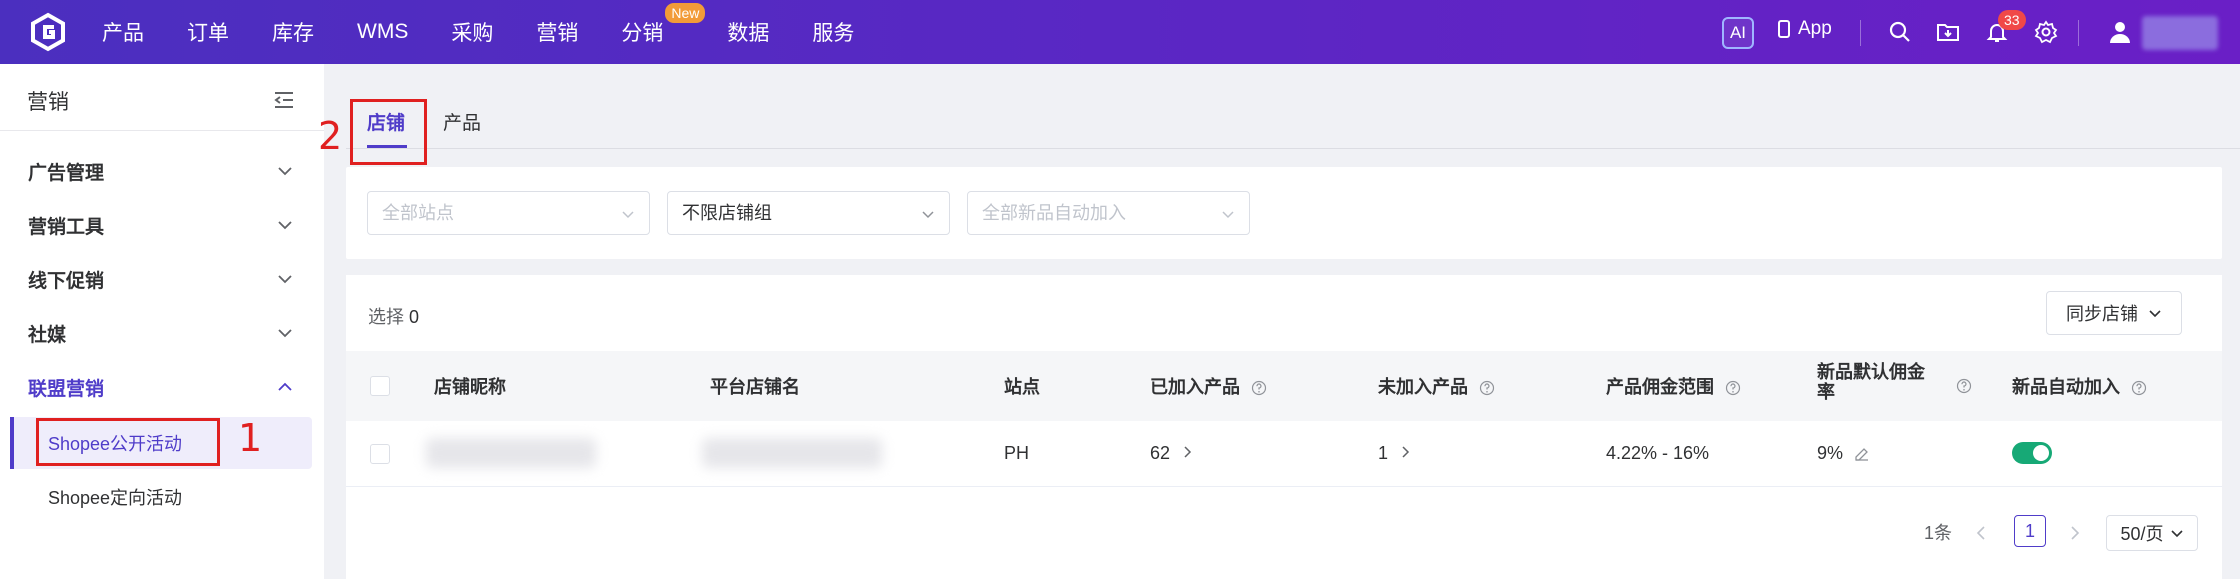  What do you see at coordinates (2032, 453) in the screenshot?
I see `auto-add-toggle` at bounding box center [2032, 453].